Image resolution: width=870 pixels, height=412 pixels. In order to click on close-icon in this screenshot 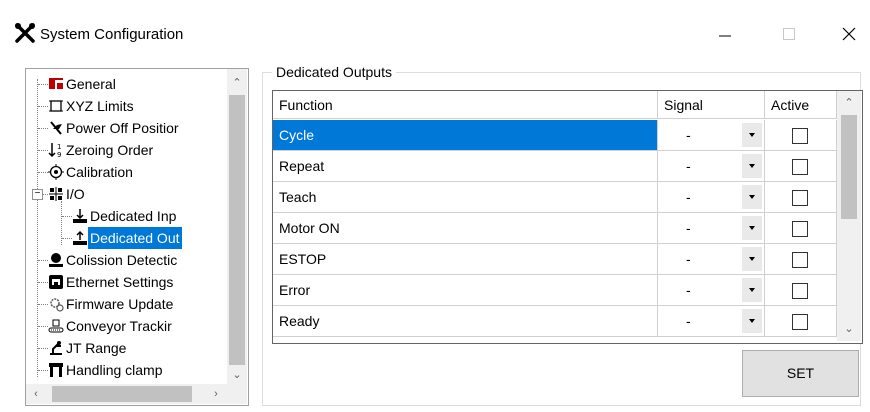, I will do `click(849, 34)`.